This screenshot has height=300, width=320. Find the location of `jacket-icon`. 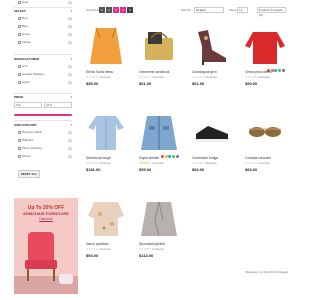

jacket-icon is located at coordinates (159, 131).